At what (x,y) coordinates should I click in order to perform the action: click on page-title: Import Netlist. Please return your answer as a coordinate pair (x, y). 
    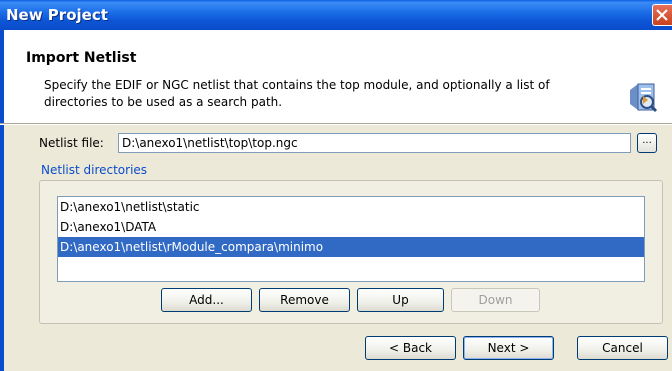
    Looking at the image, I should click on (81, 58).